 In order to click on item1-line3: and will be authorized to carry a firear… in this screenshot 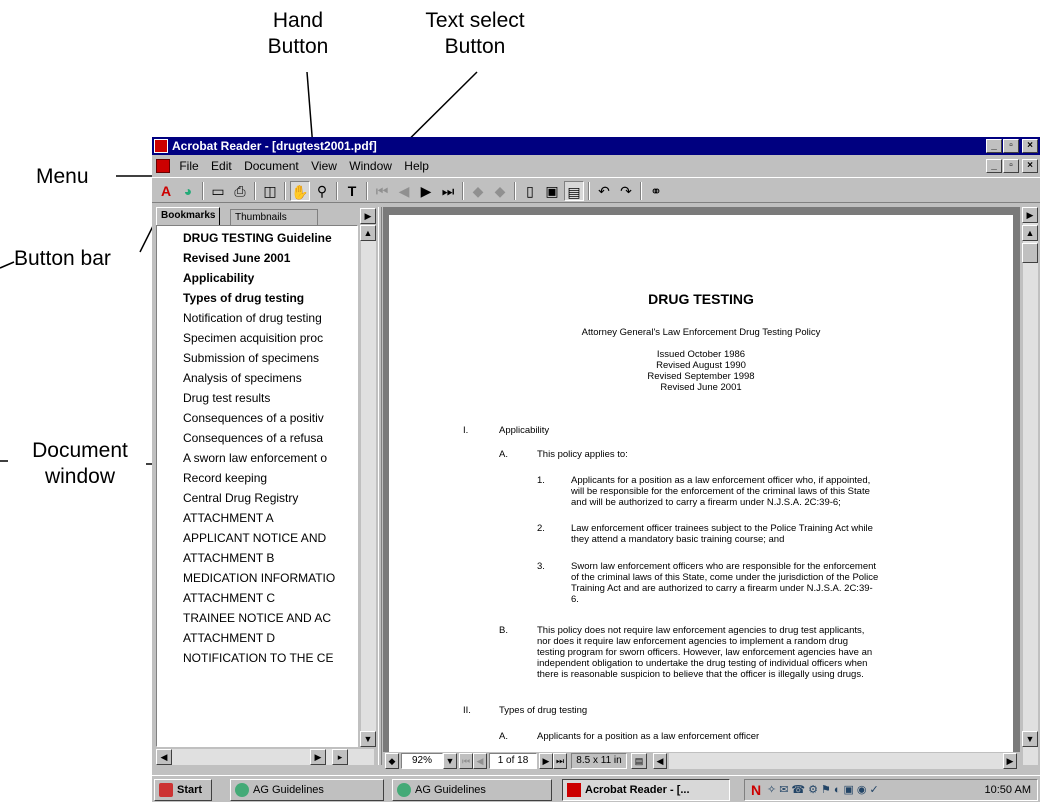, I will do `click(706, 502)`.